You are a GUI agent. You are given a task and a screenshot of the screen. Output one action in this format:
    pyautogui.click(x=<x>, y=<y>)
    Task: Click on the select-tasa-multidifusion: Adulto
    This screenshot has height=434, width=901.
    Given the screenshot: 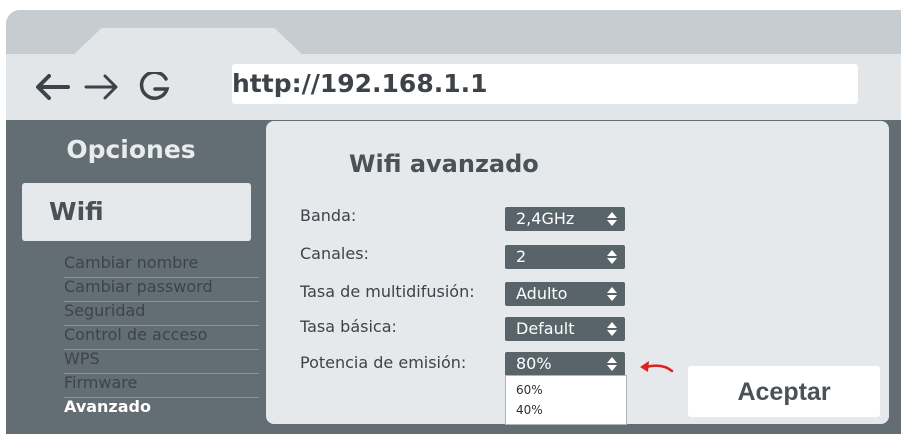 What is the action you would take?
    pyautogui.click(x=565, y=294)
    